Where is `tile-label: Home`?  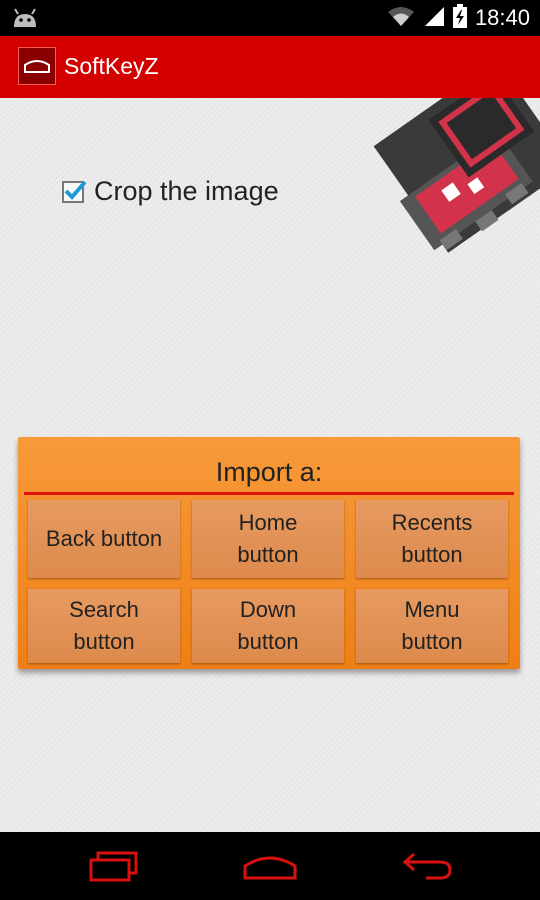 tile-label: Home is located at coordinates (268, 522).